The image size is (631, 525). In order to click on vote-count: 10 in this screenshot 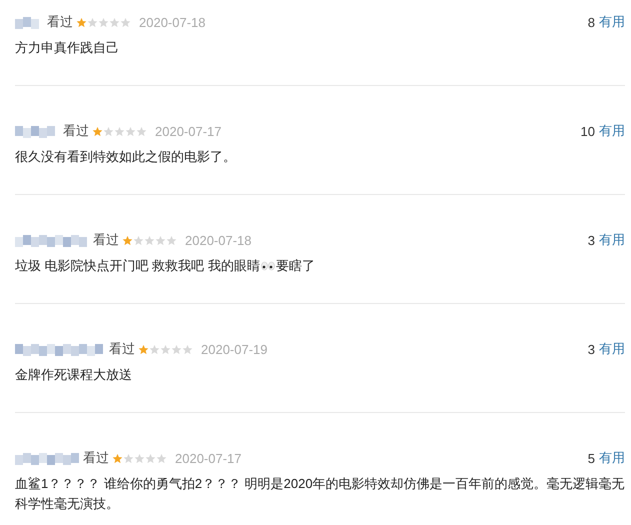, I will do `click(587, 131)`.